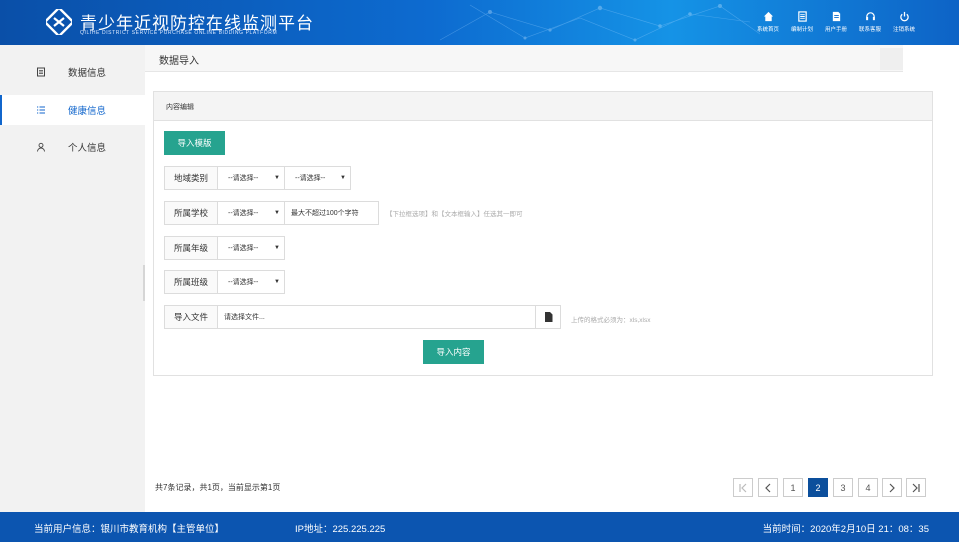  I want to click on file-browse-button, so click(548, 317).